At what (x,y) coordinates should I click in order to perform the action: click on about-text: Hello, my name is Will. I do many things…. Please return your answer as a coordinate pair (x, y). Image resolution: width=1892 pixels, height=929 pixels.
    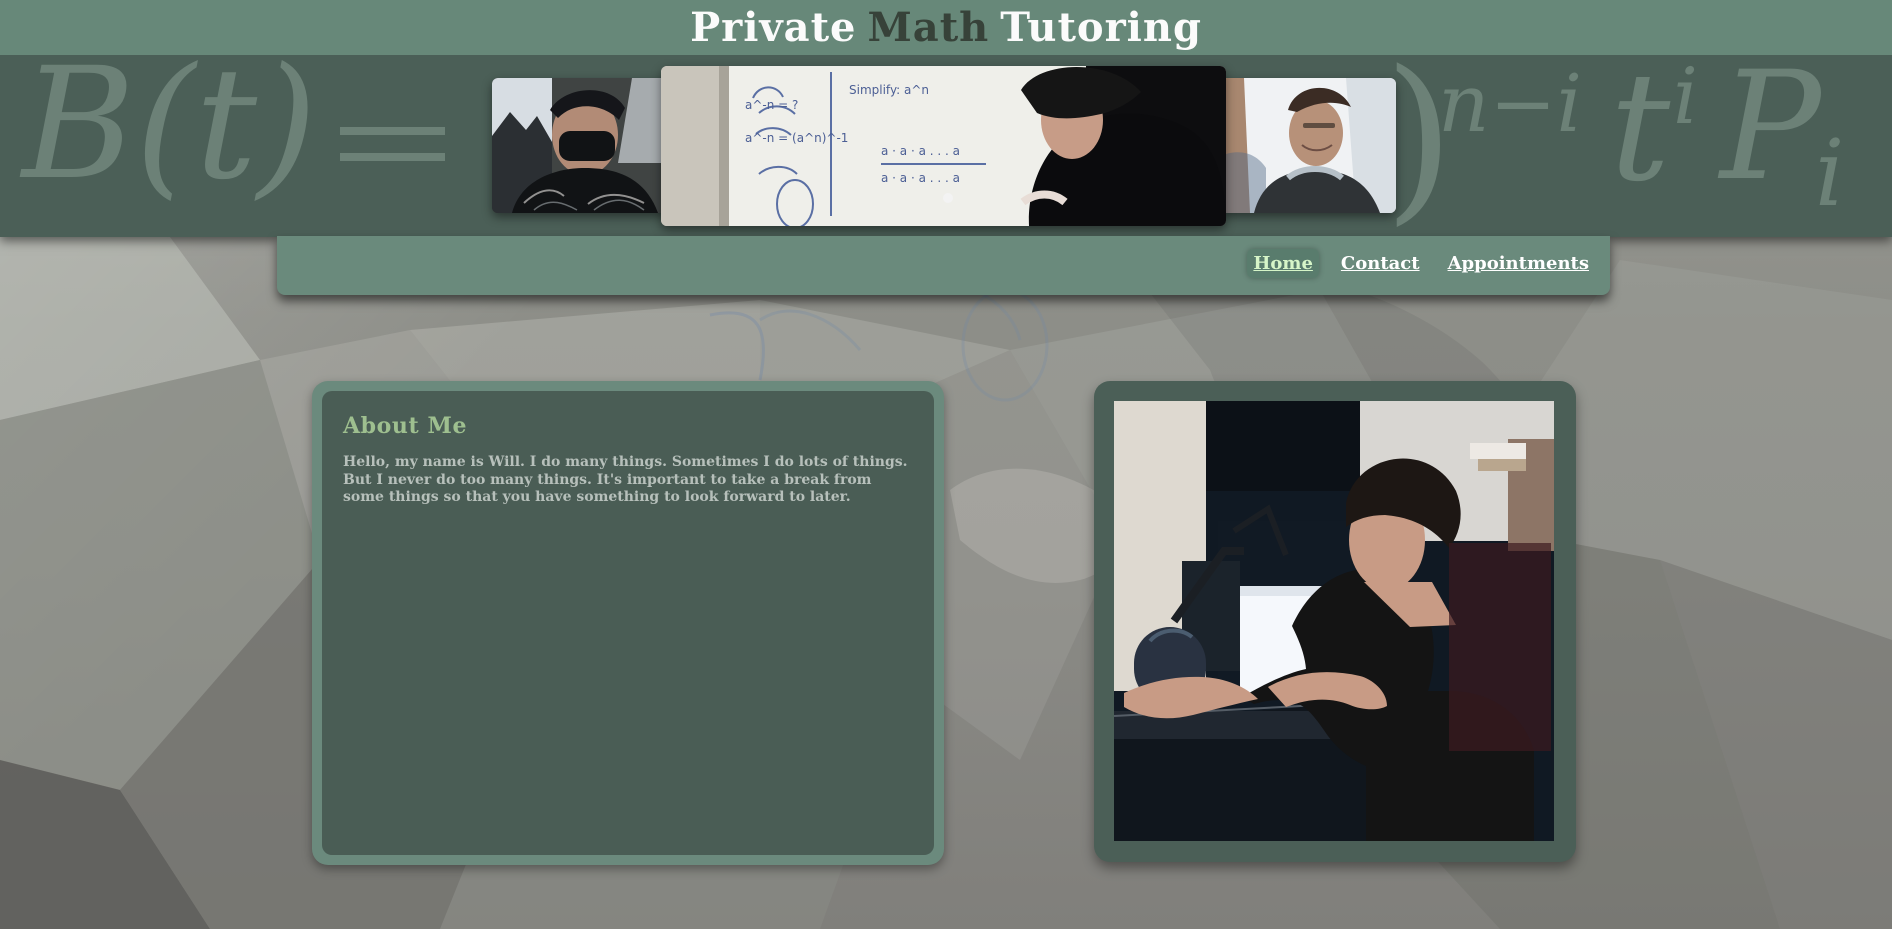
    Looking at the image, I should click on (625, 479).